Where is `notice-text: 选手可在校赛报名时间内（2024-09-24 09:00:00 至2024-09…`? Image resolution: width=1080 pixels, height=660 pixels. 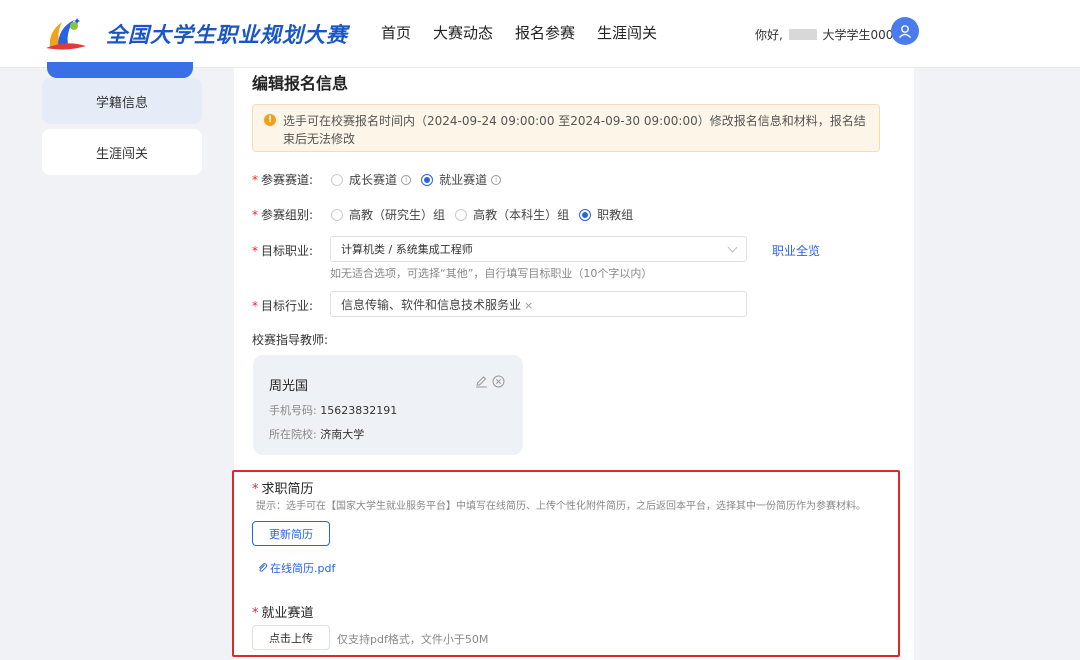 notice-text: 选手可在校赛报名时间内（2024-09-24 09:00:00 至2024-09… is located at coordinates (574, 130).